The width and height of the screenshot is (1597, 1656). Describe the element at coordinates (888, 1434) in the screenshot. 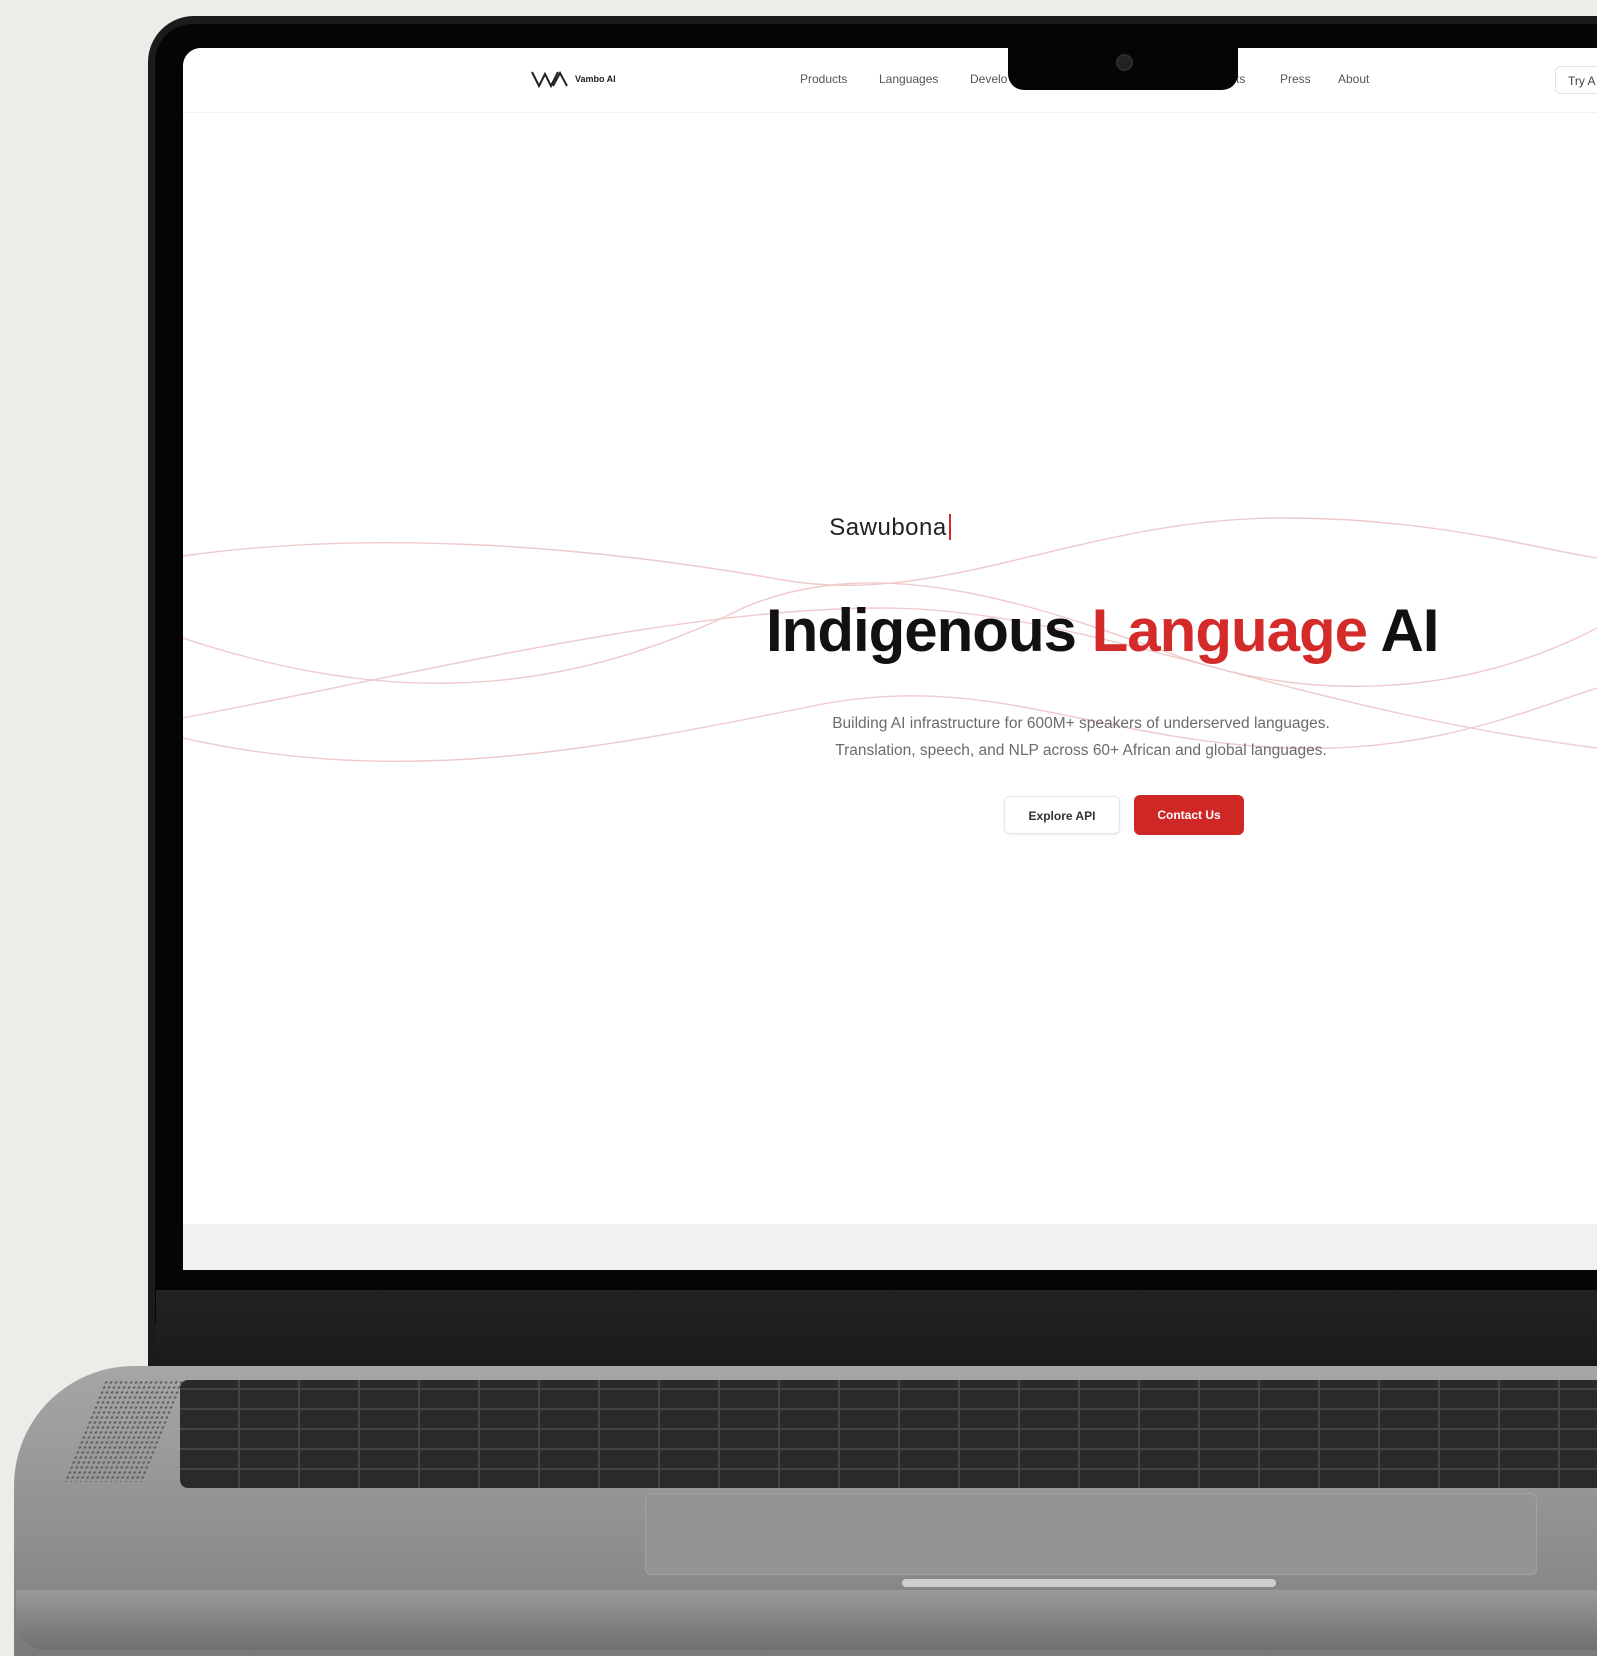

I see `keyboard` at that location.